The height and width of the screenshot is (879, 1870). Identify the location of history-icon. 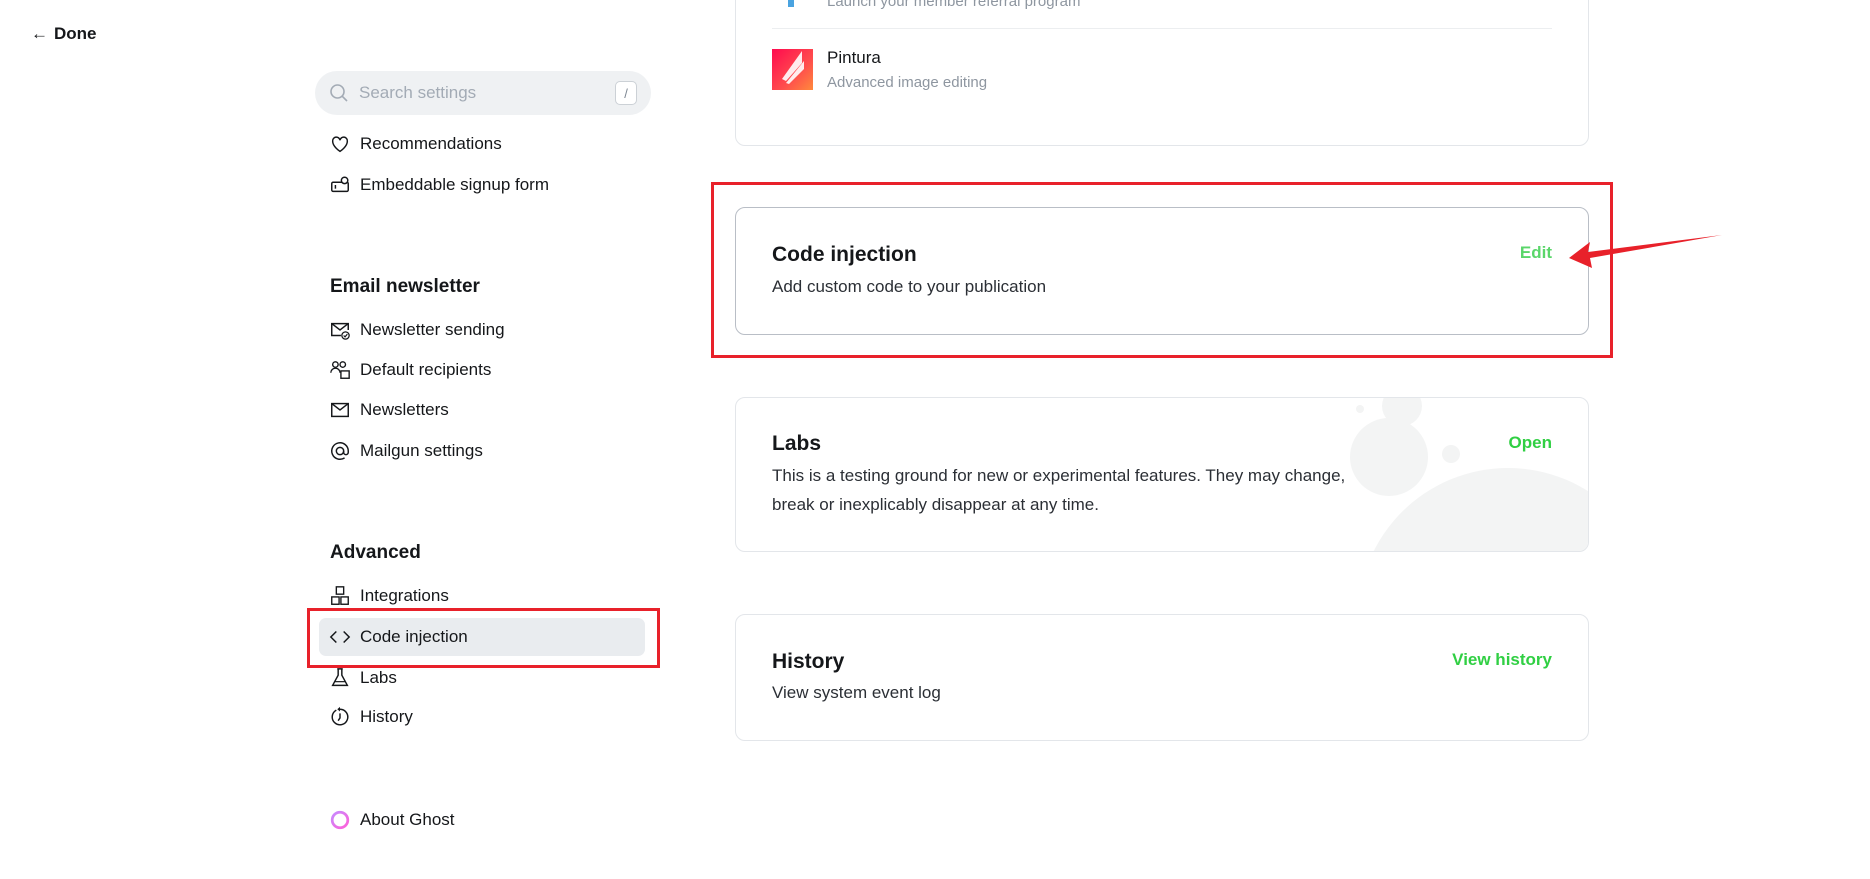
(340, 716).